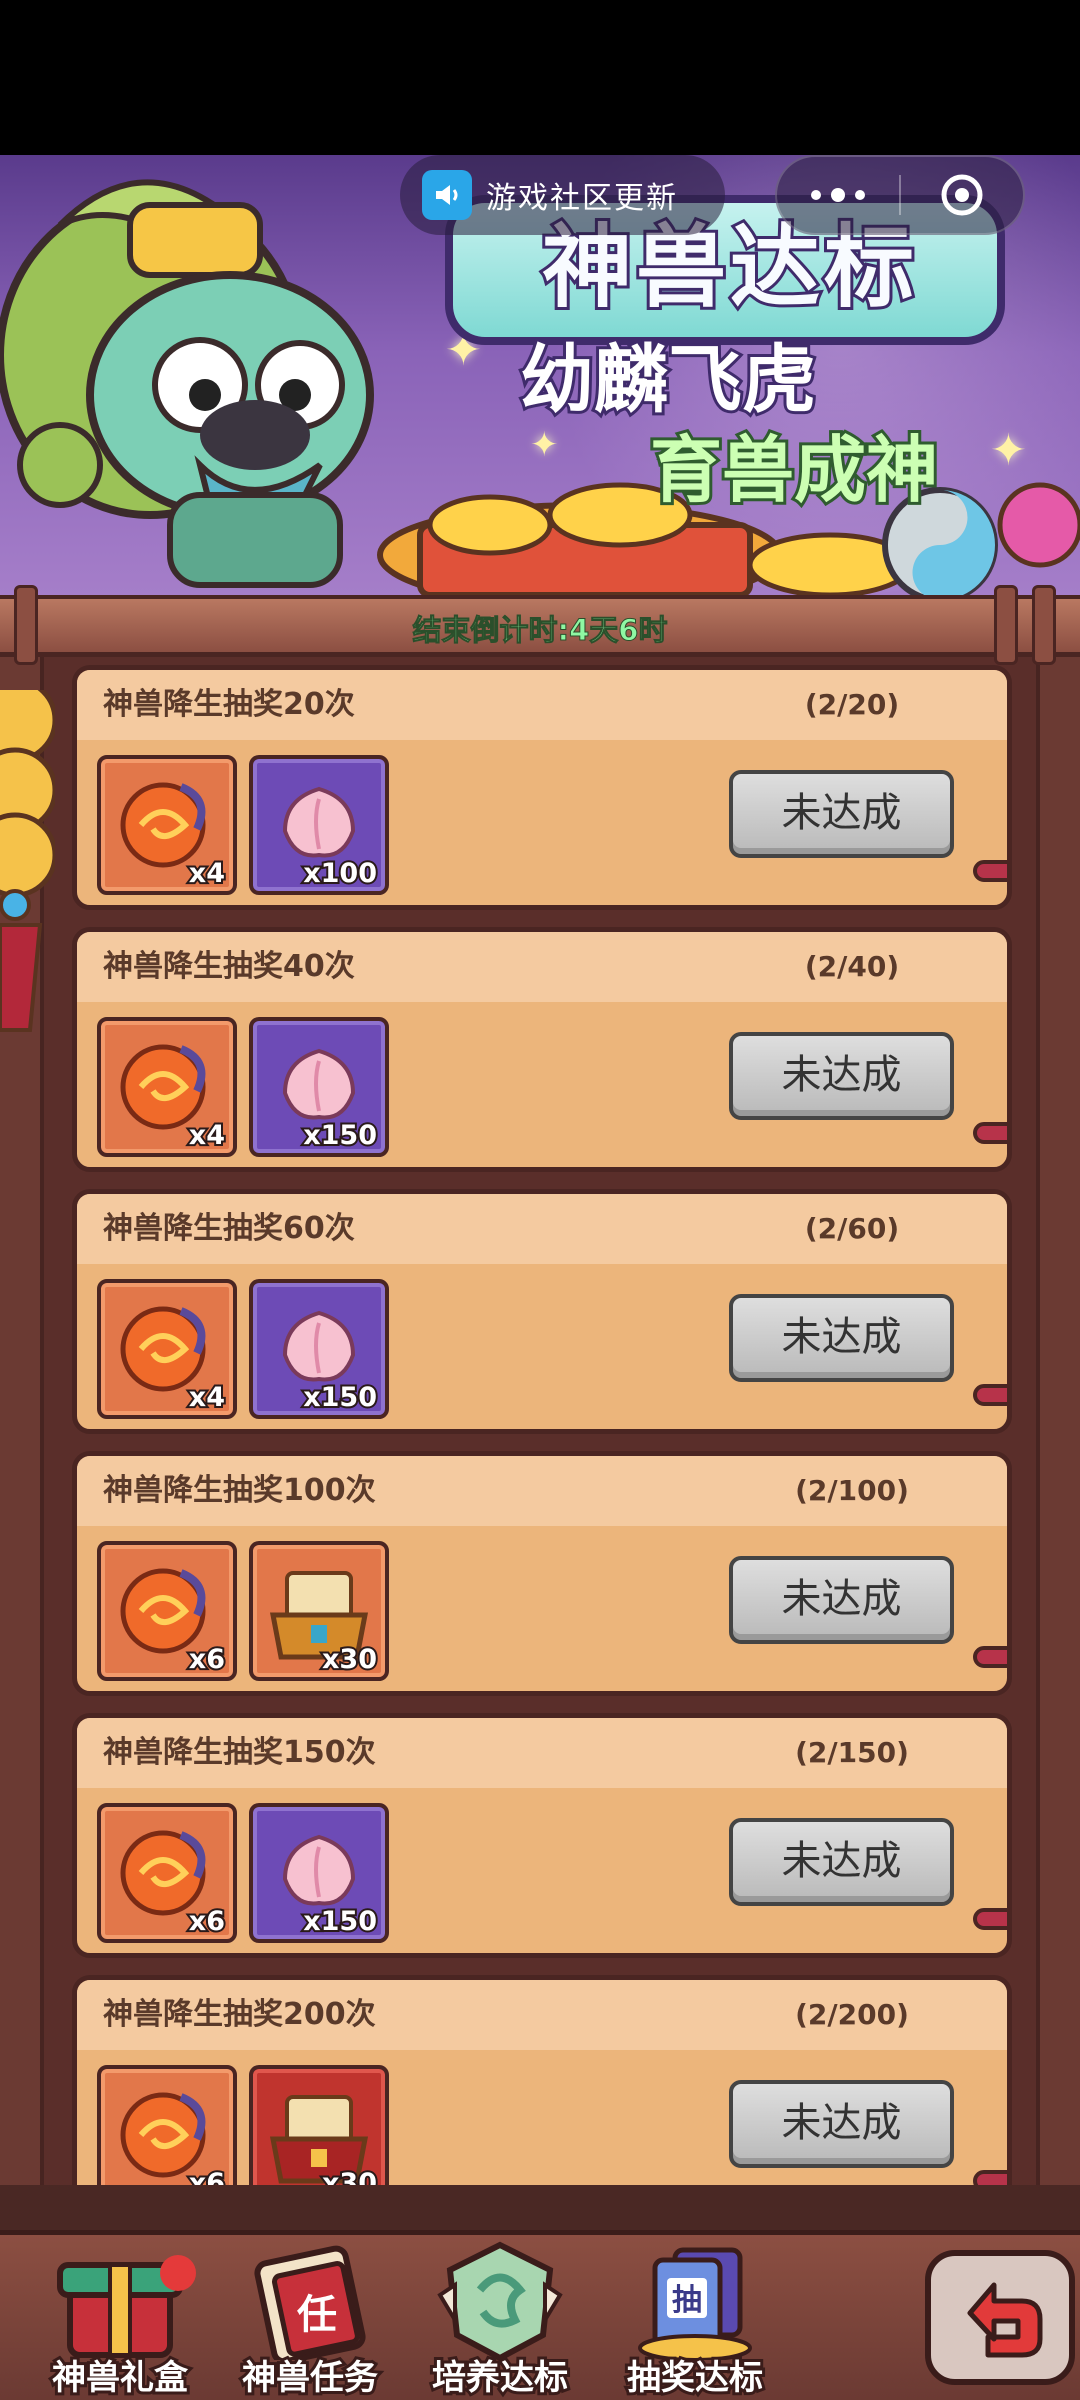  What do you see at coordinates (838, 195) in the screenshot?
I see `more-dots-icon` at bounding box center [838, 195].